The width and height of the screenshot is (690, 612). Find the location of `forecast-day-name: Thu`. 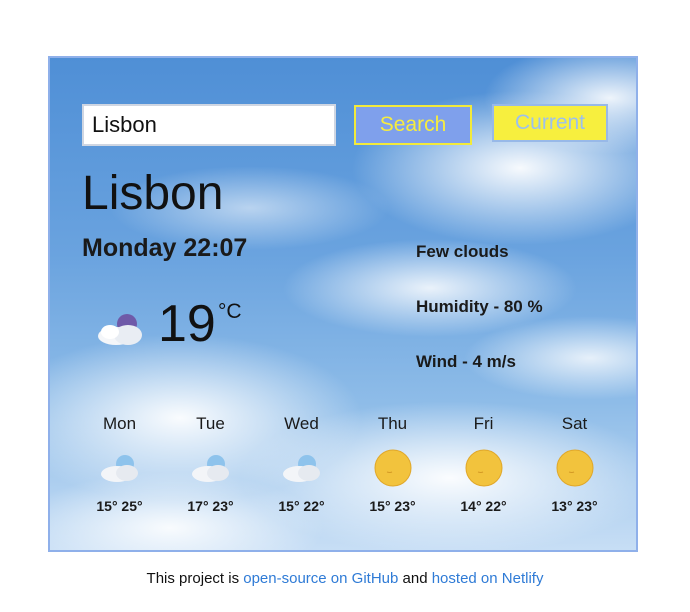

forecast-day-name: Thu is located at coordinates (392, 423).